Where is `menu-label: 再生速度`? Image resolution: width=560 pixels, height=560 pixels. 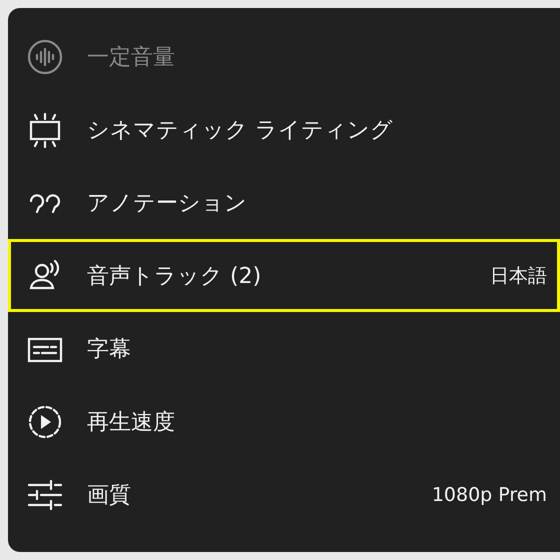 menu-label: 再生速度 is located at coordinates (131, 422).